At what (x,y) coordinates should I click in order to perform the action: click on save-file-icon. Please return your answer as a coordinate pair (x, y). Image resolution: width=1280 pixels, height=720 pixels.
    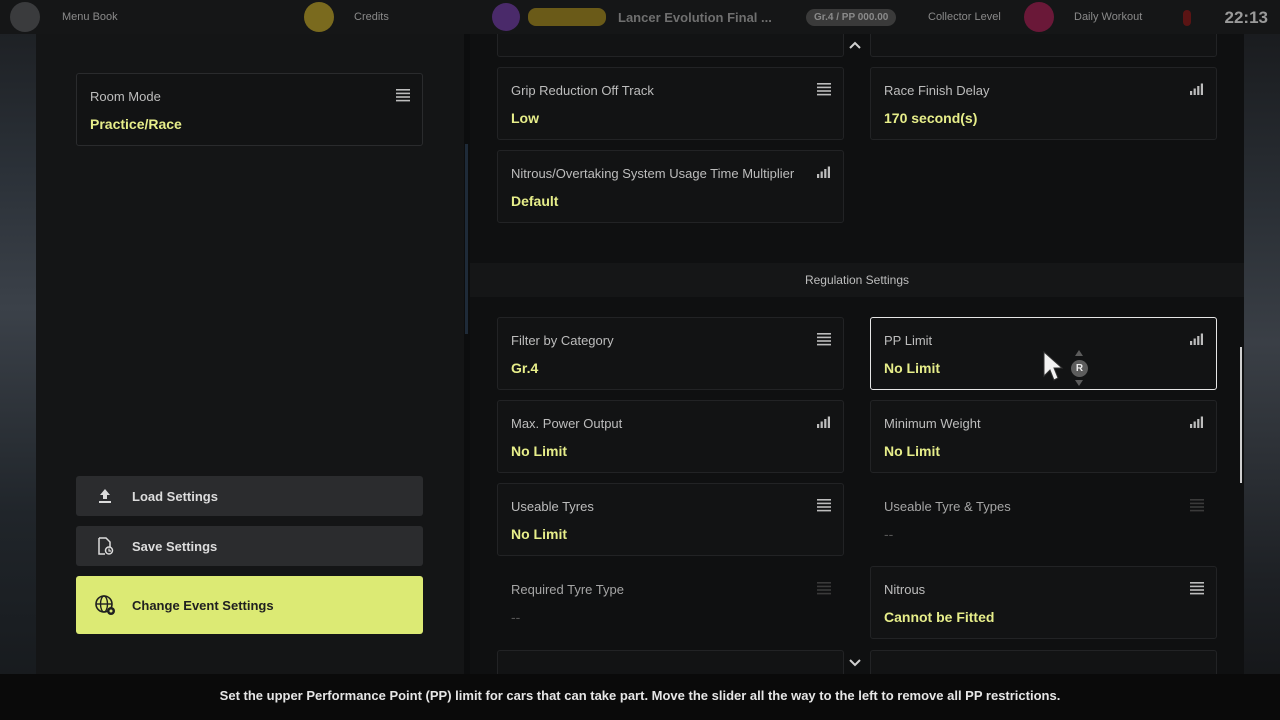
    Looking at the image, I should click on (105, 546).